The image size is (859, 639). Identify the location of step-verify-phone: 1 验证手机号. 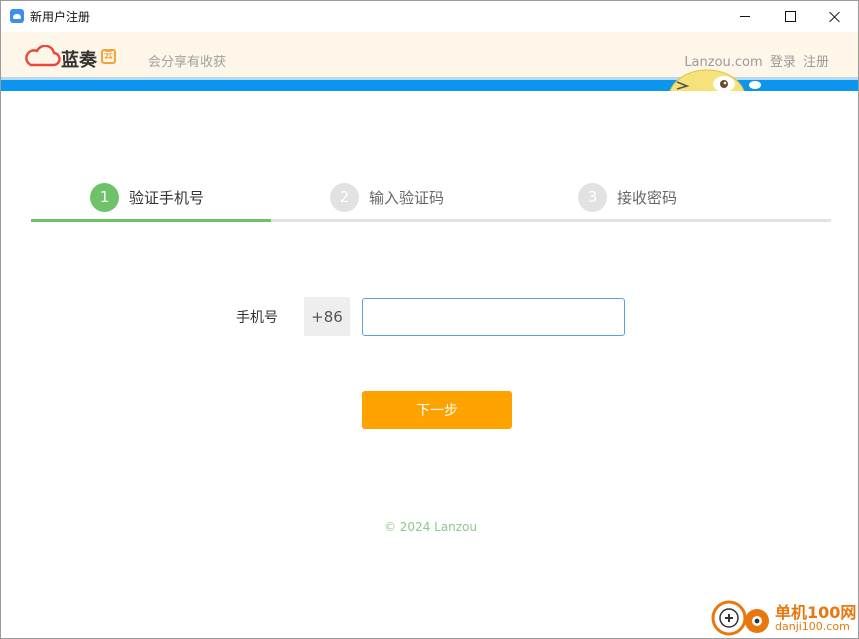
(147, 197).